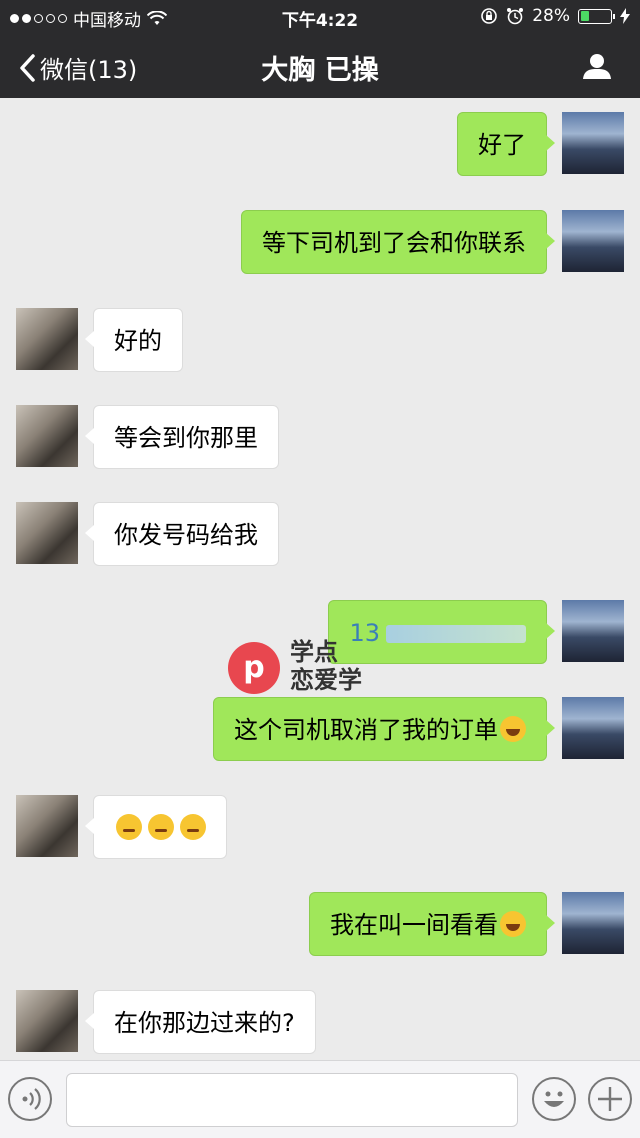 Image resolution: width=640 pixels, height=1138 pixels. I want to click on smiley-icon, so click(554, 1099).